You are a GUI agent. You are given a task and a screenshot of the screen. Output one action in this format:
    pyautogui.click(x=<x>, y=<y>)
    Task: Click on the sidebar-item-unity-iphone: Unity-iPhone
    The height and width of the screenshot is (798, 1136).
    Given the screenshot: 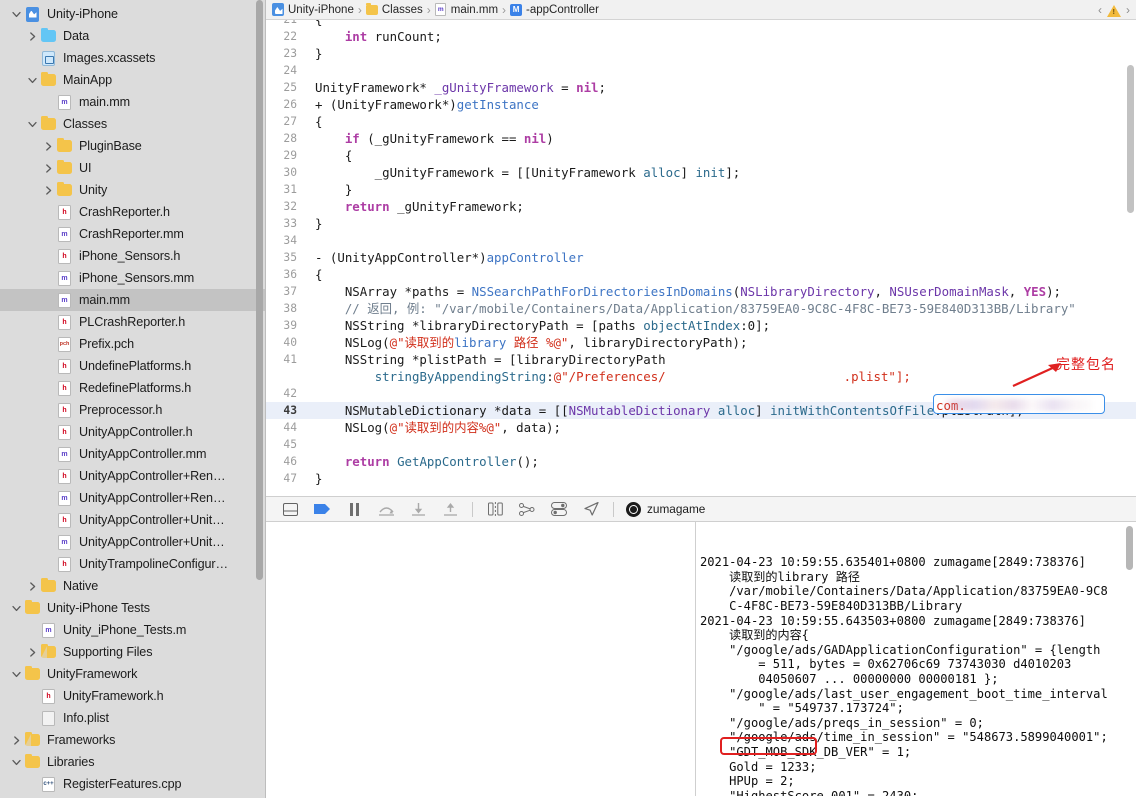 What is the action you would take?
    pyautogui.click(x=133, y=14)
    